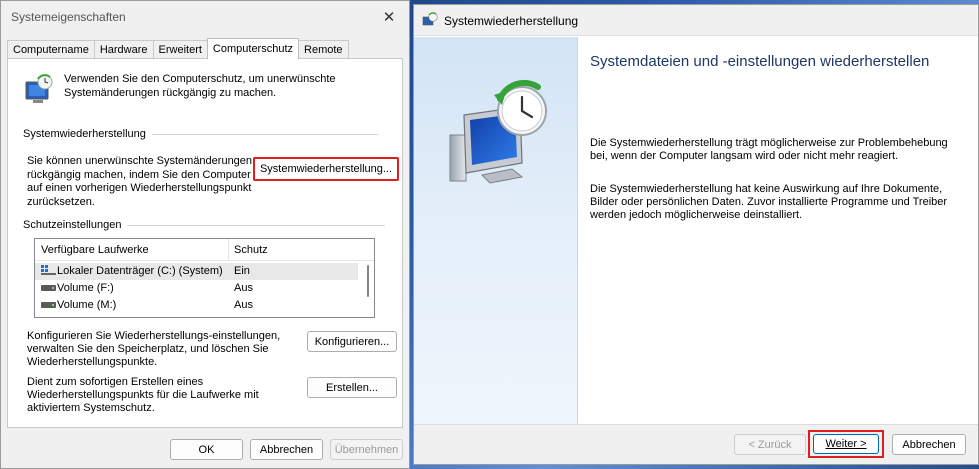 This screenshot has height=469, width=979. Describe the element at coordinates (87, 305) in the screenshot. I see `drive-name: Volume (M:)` at that location.